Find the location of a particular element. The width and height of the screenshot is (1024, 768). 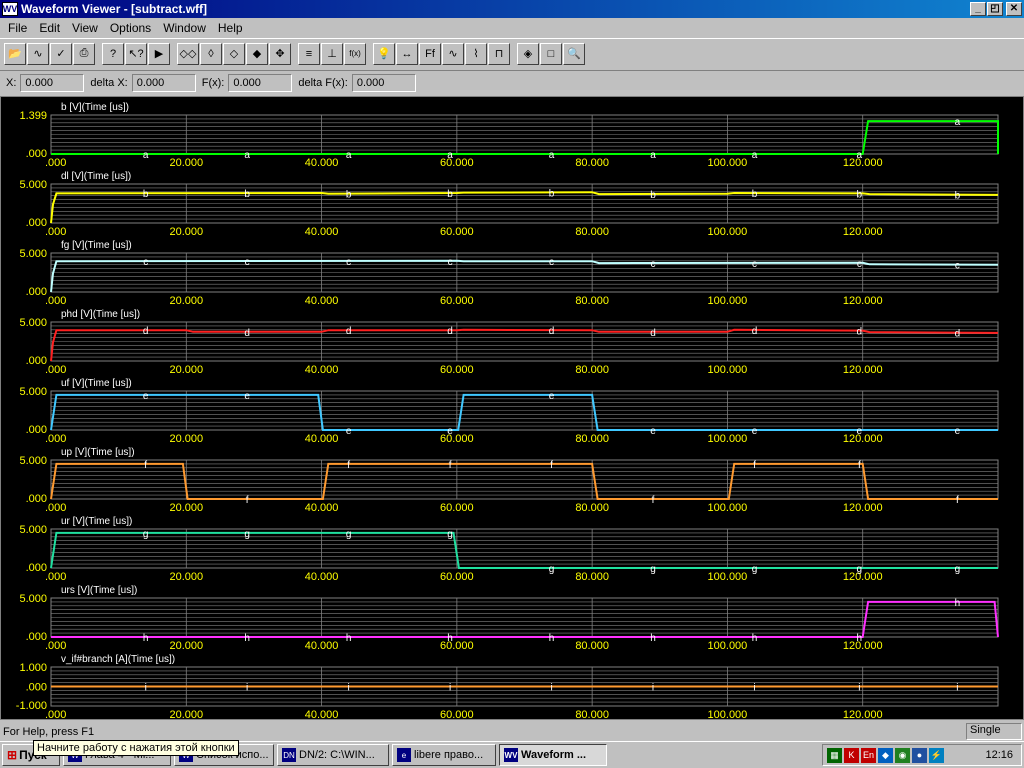

context-help-button: ↖? is located at coordinates (136, 53).